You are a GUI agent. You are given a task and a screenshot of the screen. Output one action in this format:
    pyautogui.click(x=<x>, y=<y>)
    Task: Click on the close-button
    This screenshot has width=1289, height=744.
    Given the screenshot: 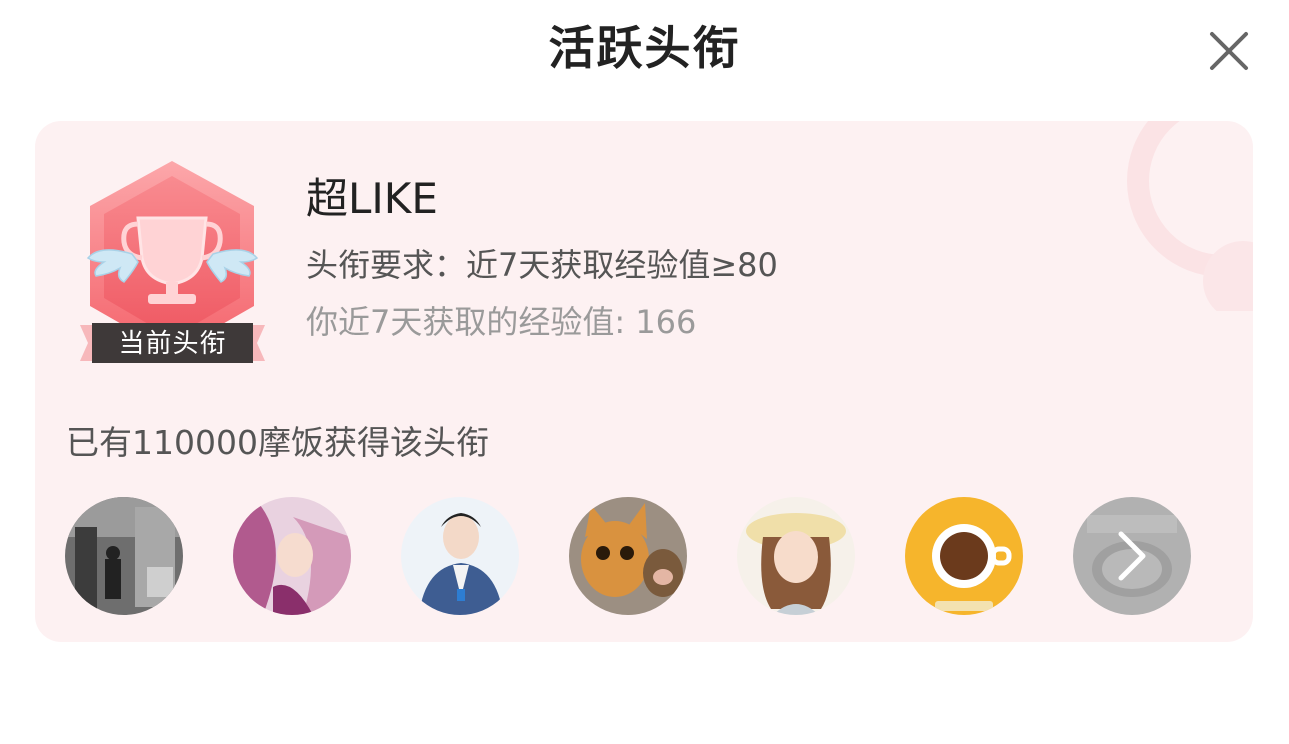 What is the action you would take?
    pyautogui.click(x=1229, y=51)
    